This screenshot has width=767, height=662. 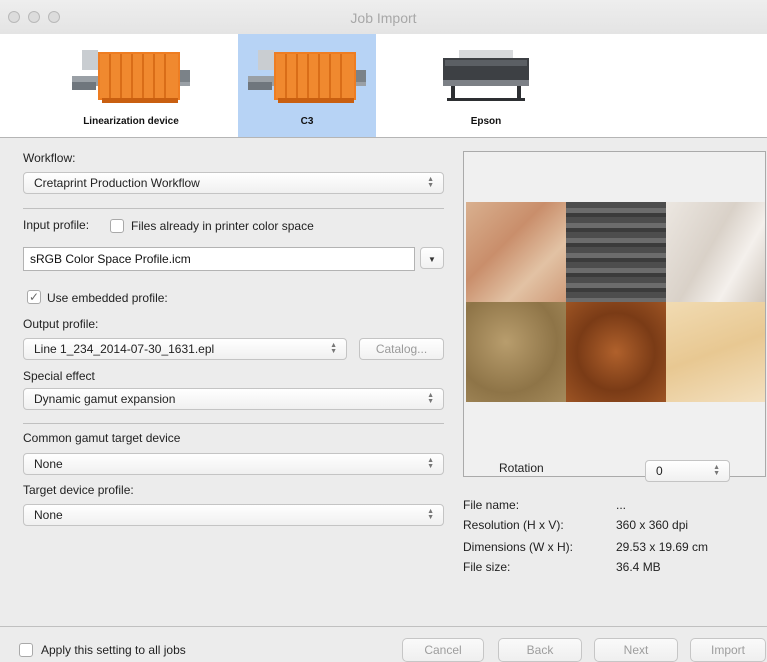 I want to click on printer-color-space-checkbox, so click(x=117, y=226).